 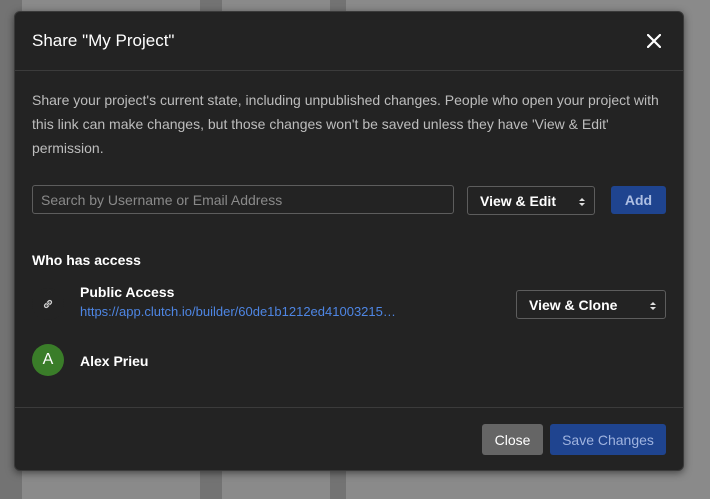 I want to click on close-icon, so click(x=654, y=41).